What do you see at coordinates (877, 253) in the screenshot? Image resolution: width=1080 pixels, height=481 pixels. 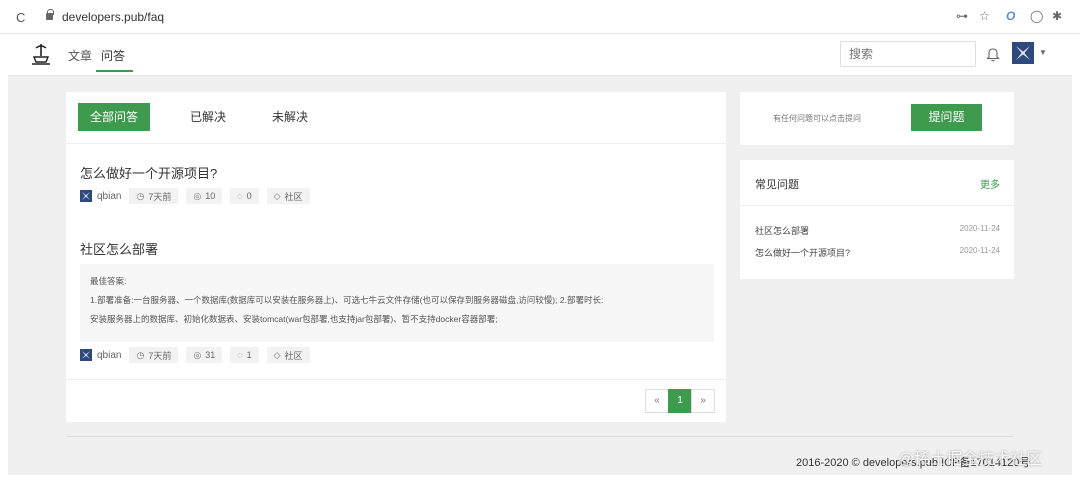 I see `faq-item: 怎么做好一个开源项目? 2020-11-24` at bounding box center [877, 253].